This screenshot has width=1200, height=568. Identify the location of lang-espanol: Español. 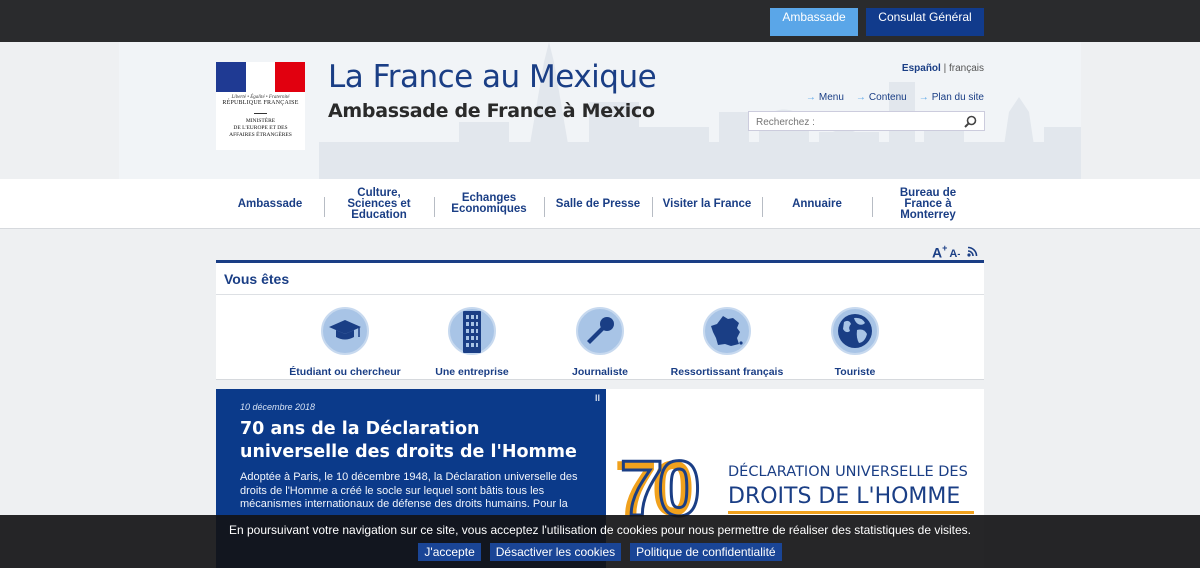
(921, 68).